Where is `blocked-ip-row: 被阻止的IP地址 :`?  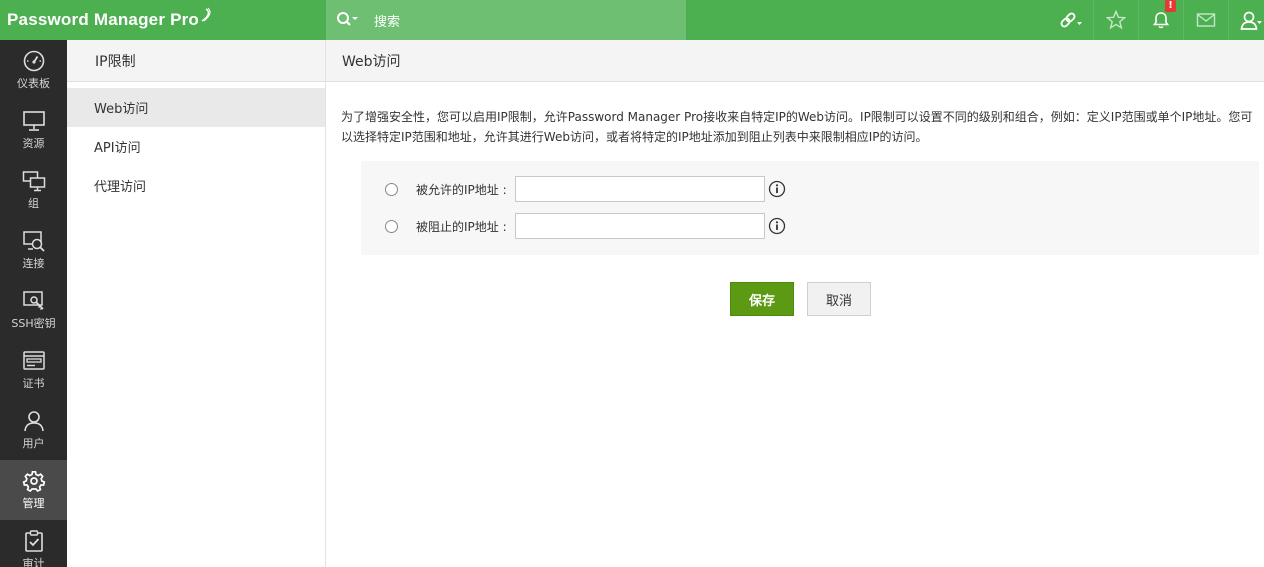 blocked-ip-row: 被阻止的IP地址 : is located at coordinates (585, 226).